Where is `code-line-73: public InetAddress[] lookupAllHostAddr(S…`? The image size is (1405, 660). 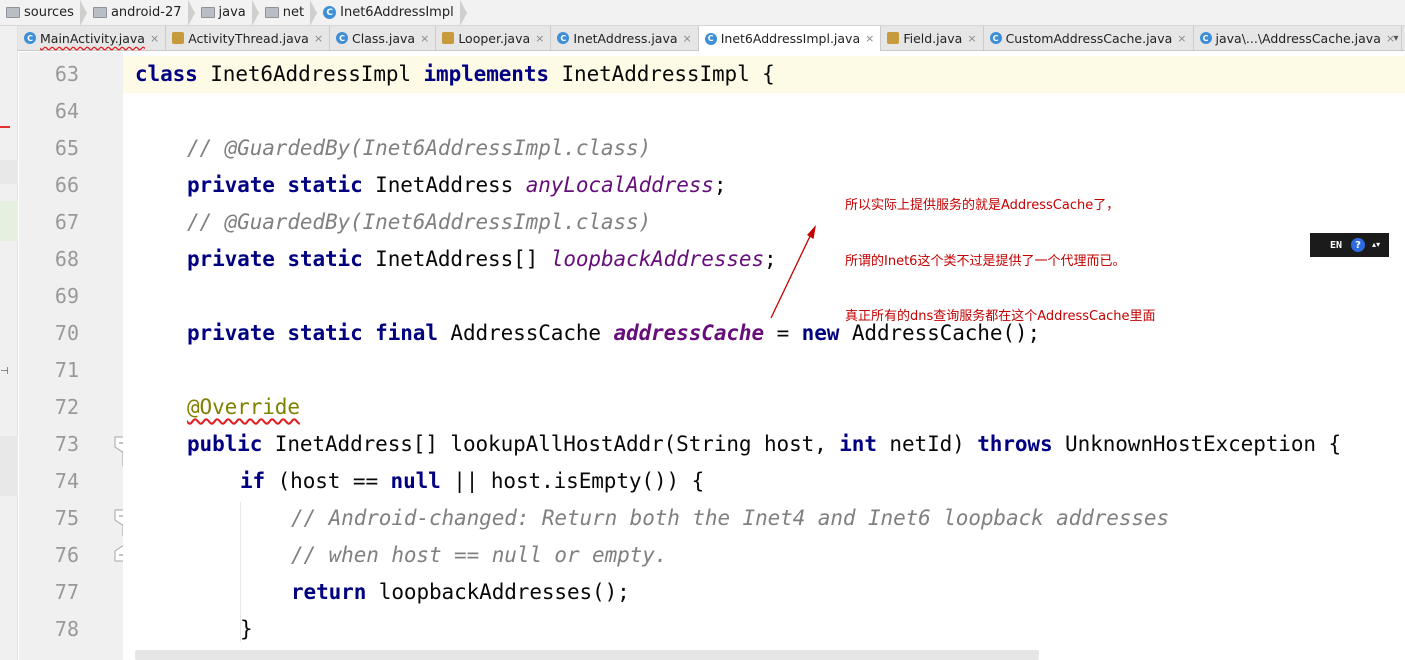
code-line-73: public InetAddress[] lookupAllHostAddr(S… is located at coordinates (764, 444).